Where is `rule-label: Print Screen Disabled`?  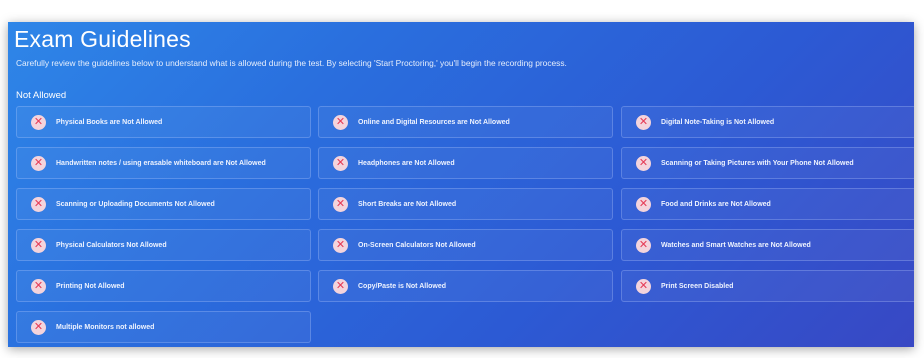 rule-label: Print Screen Disabled is located at coordinates (697, 286).